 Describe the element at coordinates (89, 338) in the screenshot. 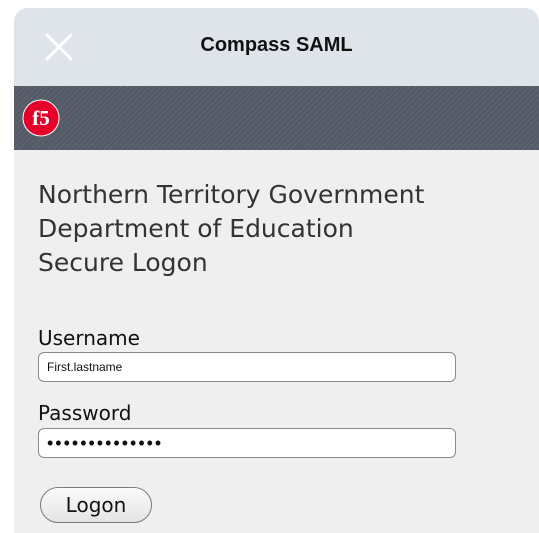

I see `username-label: Username` at that location.